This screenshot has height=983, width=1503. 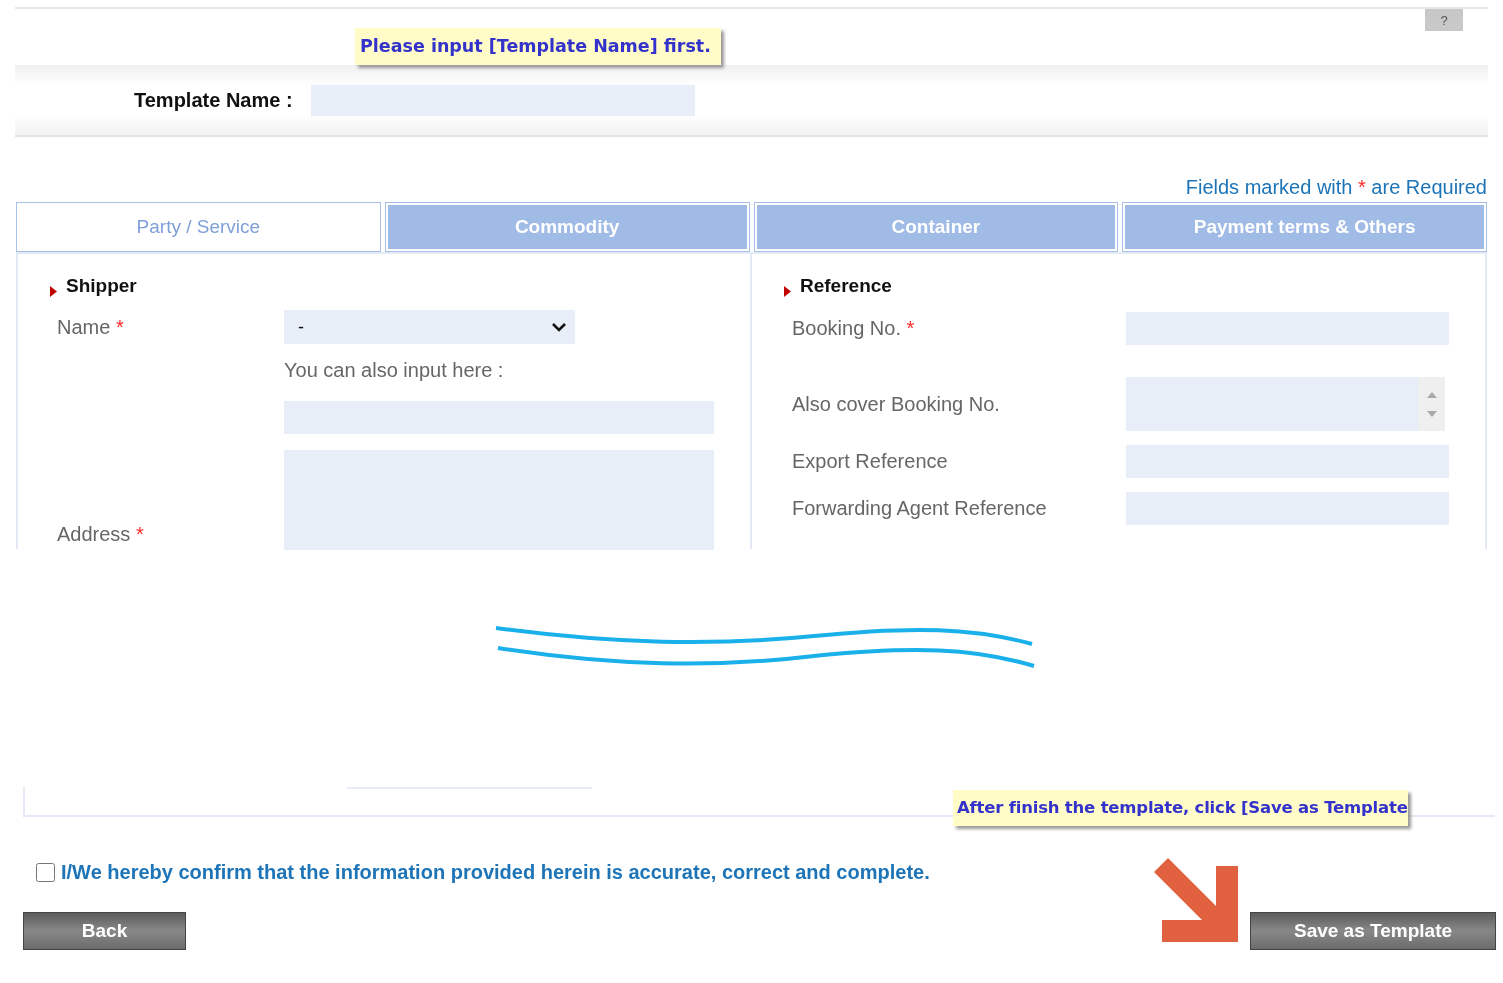 What do you see at coordinates (1304, 227) in the screenshot?
I see `tab: Payment terms & Others` at bounding box center [1304, 227].